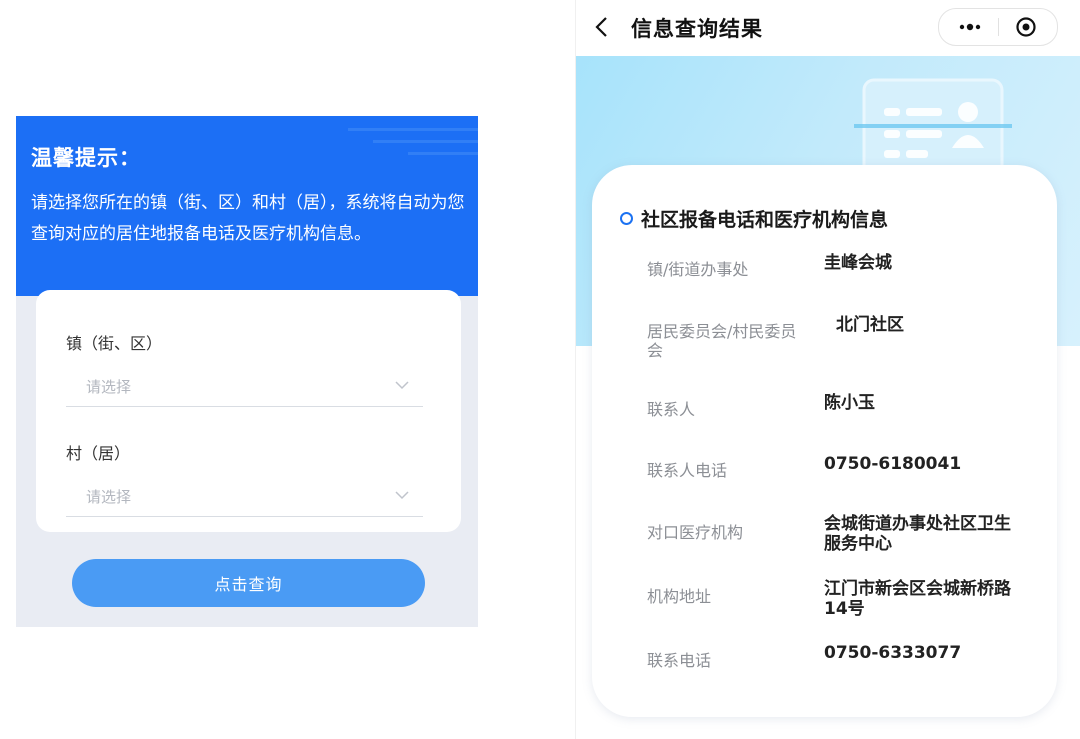 Image resolution: width=1080 pixels, height=739 pixels. Describe the element at coordinates (679, 660) in the screenshot. I see `row-label-phone: 联系电话` at that location.